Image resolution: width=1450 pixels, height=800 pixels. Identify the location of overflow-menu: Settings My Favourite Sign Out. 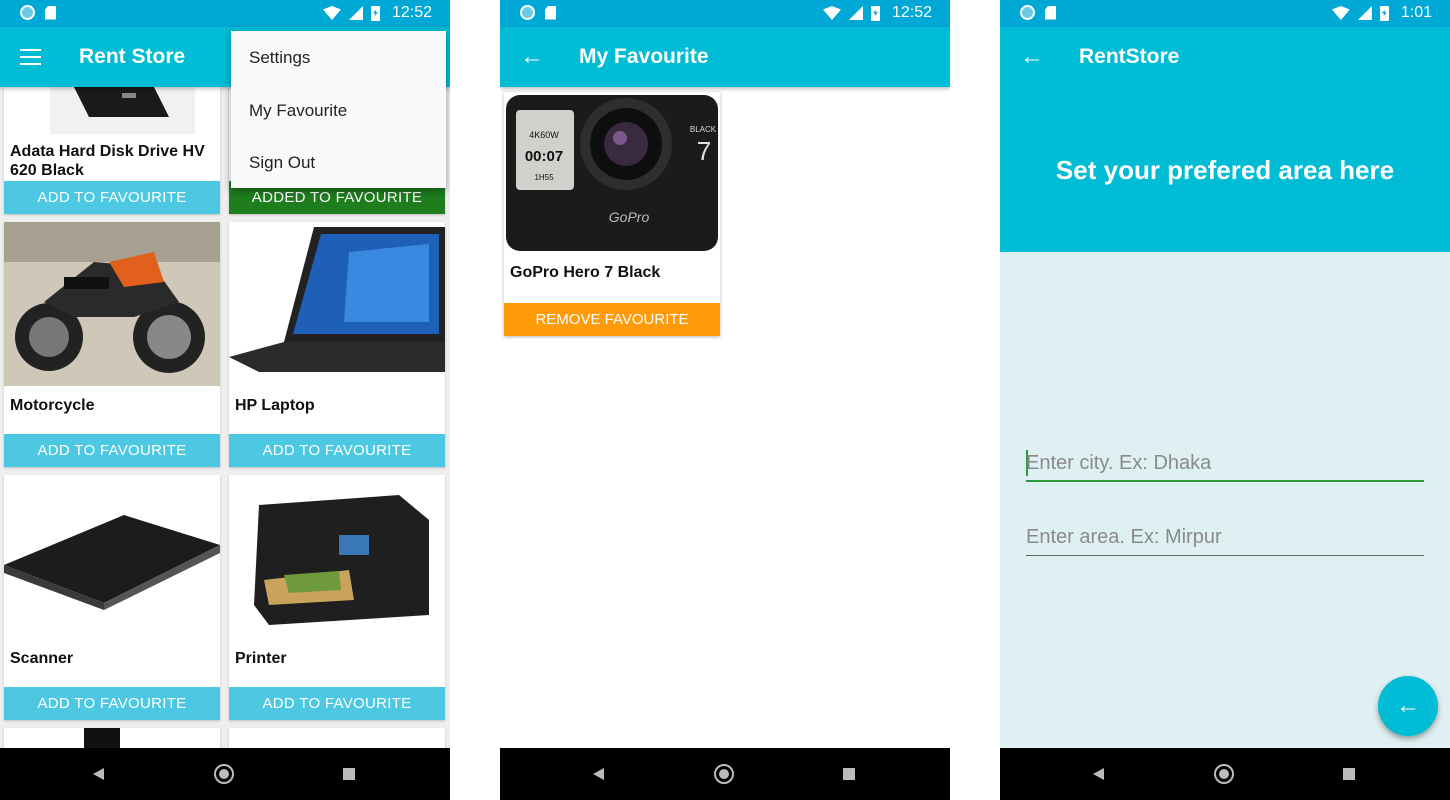
(338, 109).